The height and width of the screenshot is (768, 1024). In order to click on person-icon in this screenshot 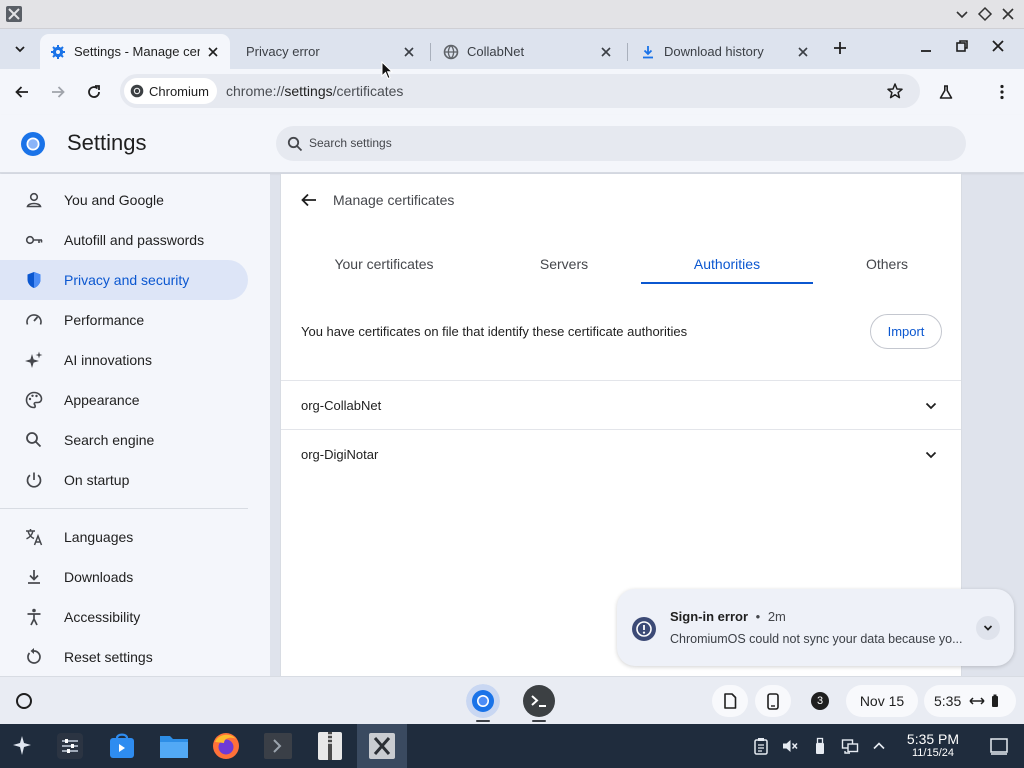, I will do `click(34, 200)`.